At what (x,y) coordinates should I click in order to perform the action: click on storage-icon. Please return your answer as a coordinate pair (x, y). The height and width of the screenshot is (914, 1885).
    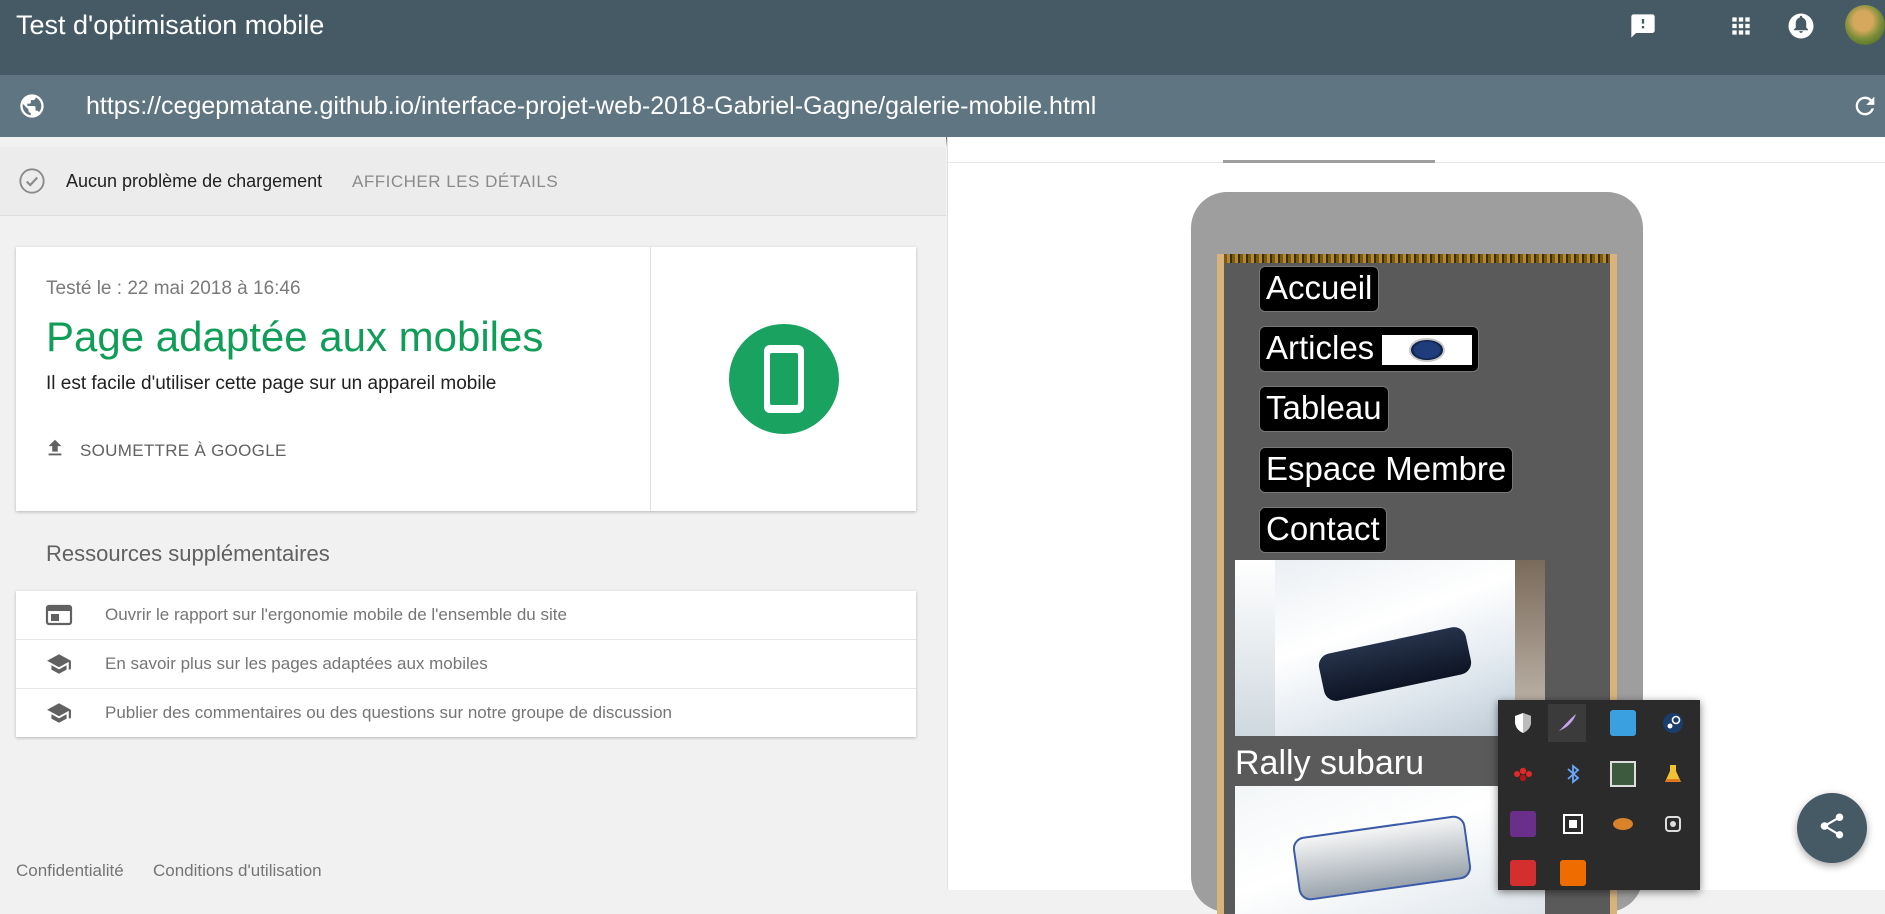
    Looking at the image, I should click on (1673, 824).